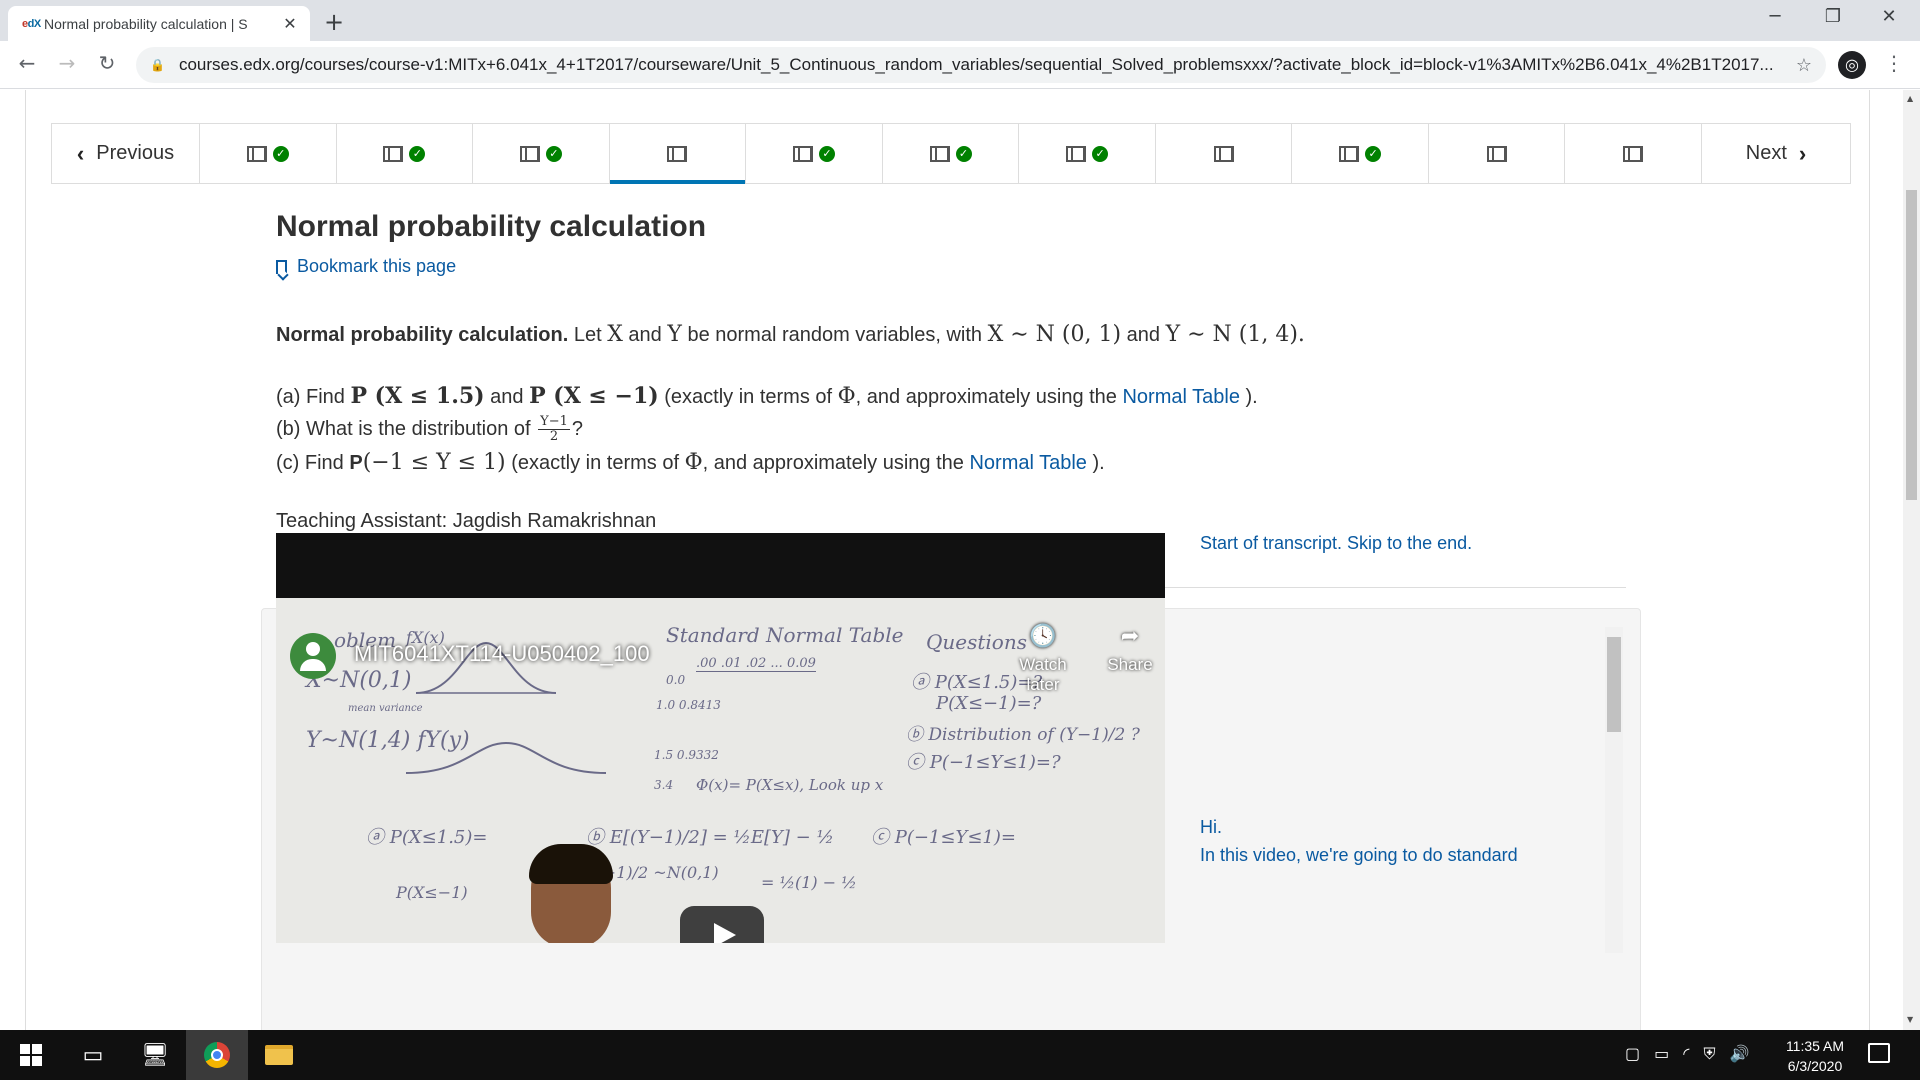 This screenshot has height=1080, width=1920. Describe the element at coordinates (67, 63) in the screenshot. I see `forward-arrow-icon: →` at that location.